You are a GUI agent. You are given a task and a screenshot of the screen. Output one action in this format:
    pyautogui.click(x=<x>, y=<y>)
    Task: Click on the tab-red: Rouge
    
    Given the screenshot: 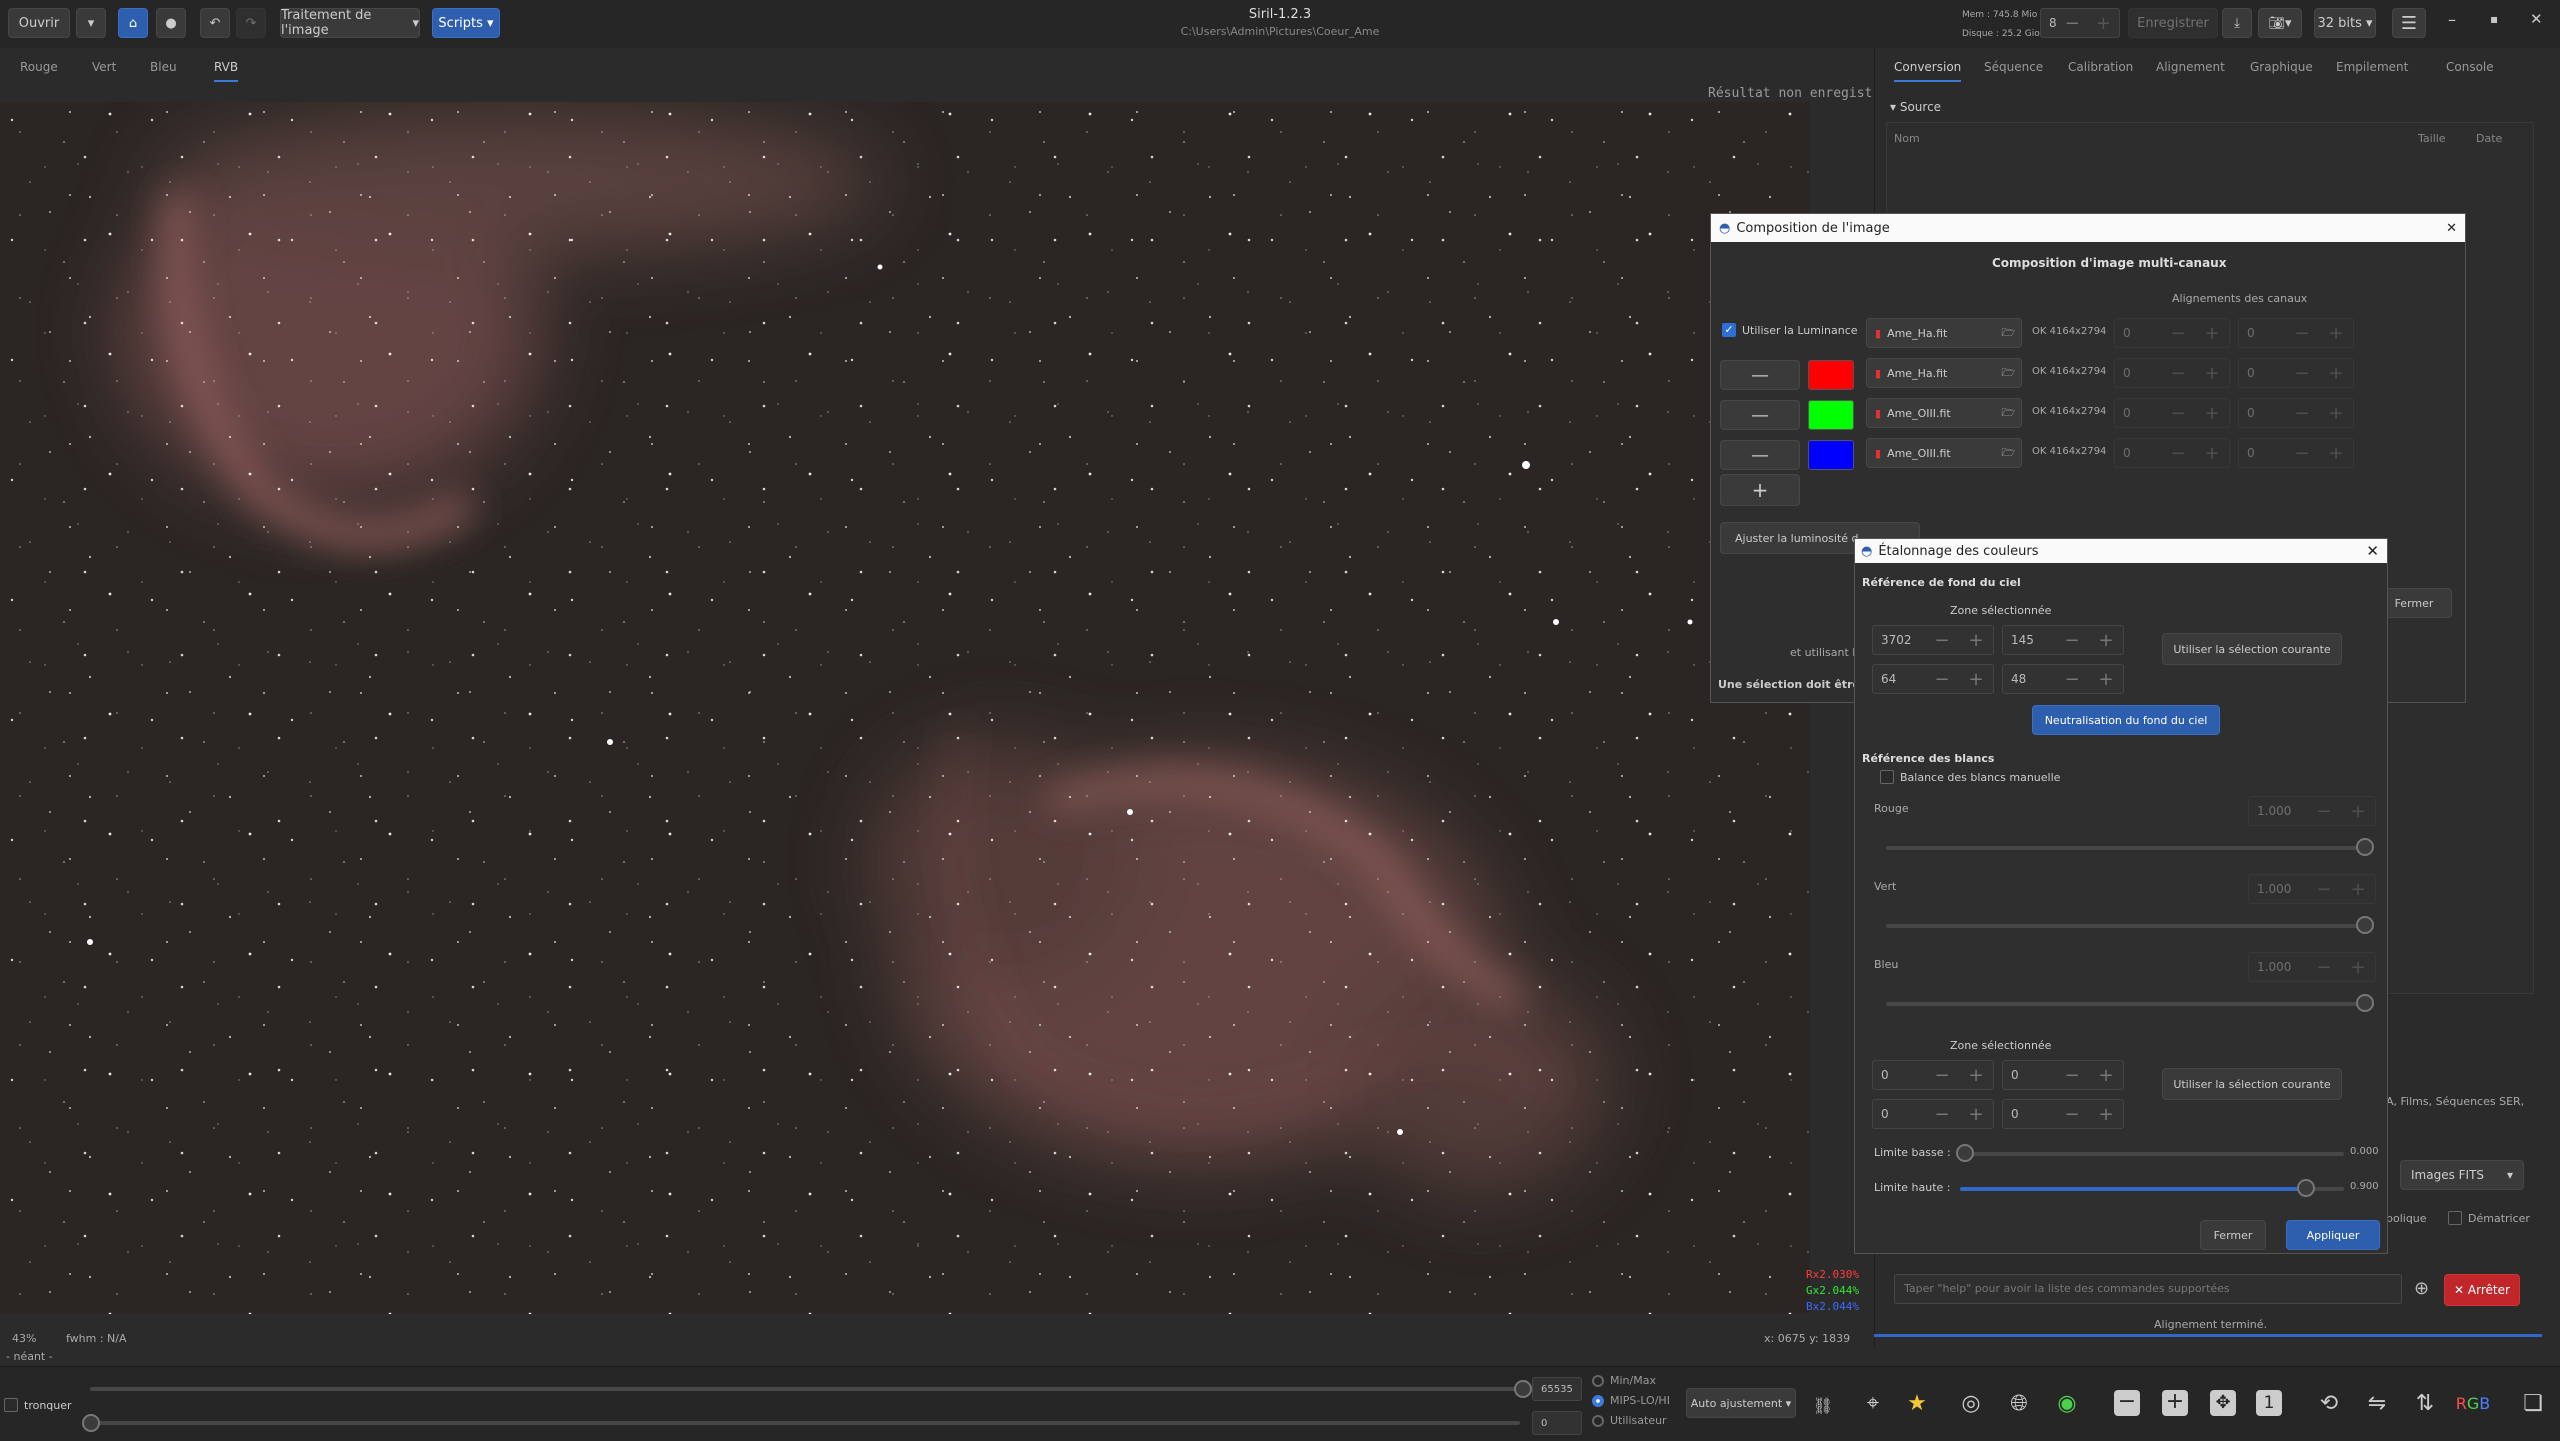 What is the action you would take?
    pyautogui.click(x=39, y=67)
    